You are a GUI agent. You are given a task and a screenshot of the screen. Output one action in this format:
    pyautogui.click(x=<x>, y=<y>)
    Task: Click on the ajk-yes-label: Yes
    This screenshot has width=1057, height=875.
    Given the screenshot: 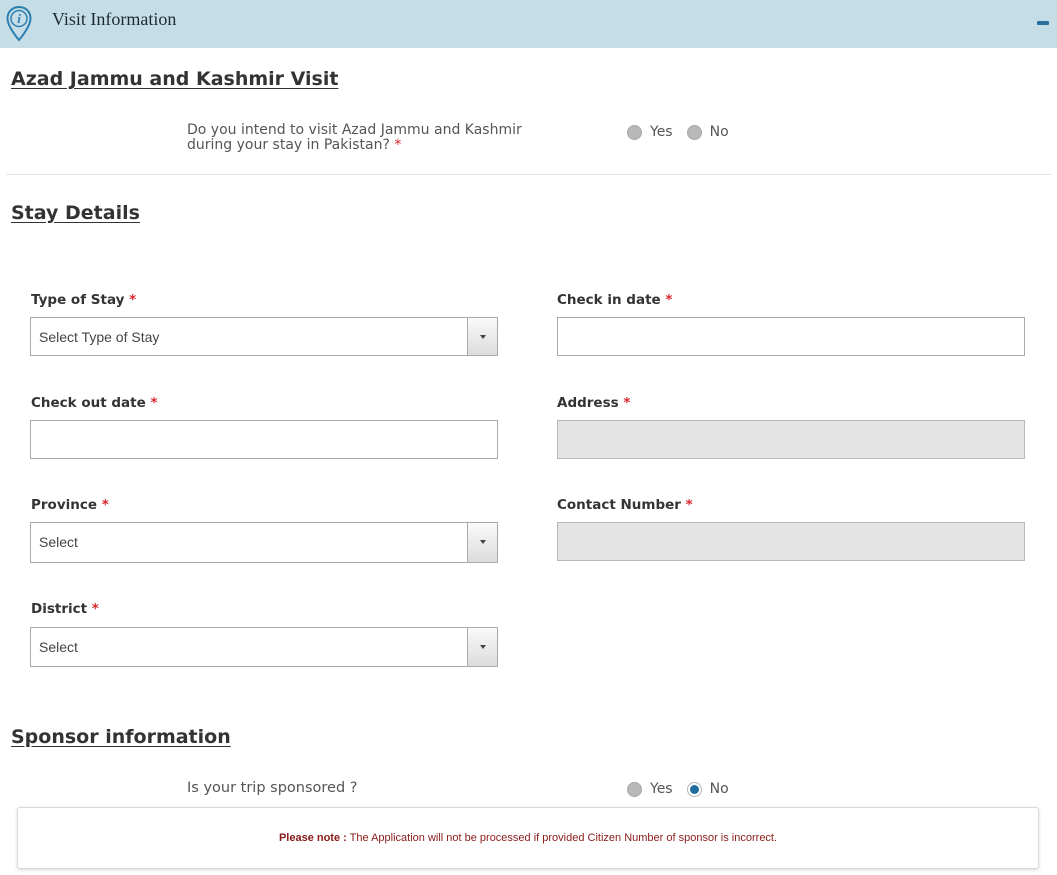 What is the action you would take?
    pyautogui.click(x=661, y=132)
    